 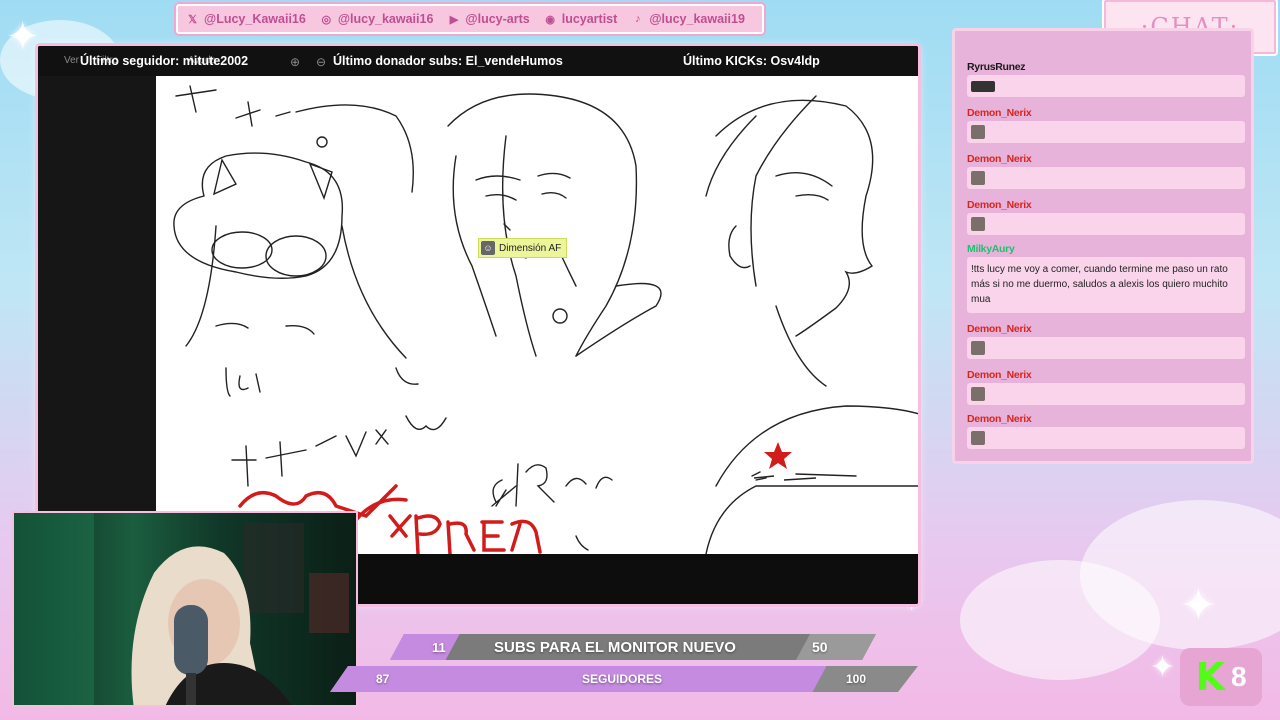 What do you see at coordinates (295, 62) in the screenshot?
I see `zoom-in-icon: ⊕` at bounding box center [295, 62].